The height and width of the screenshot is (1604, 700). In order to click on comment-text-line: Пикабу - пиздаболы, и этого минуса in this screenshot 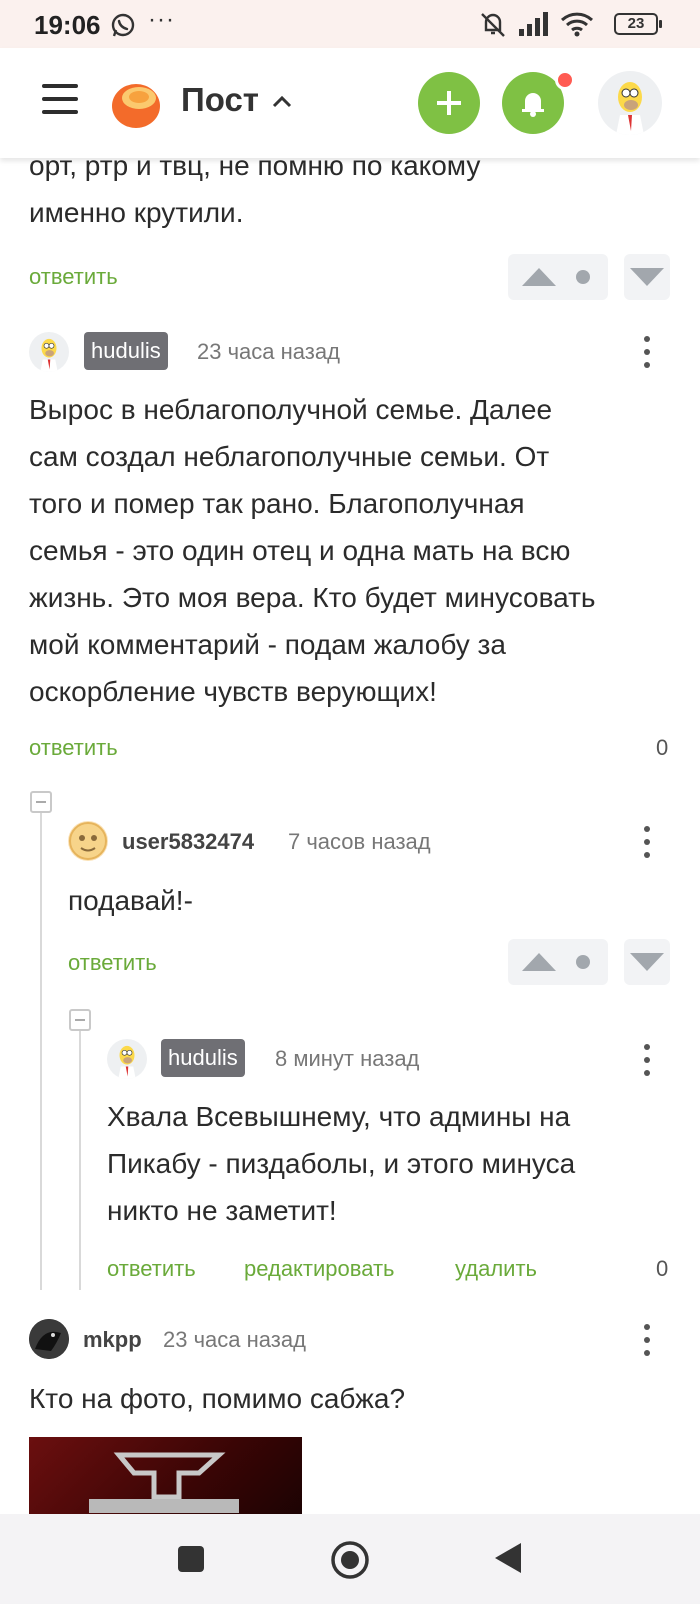, I will do `click(341, 1163)`.